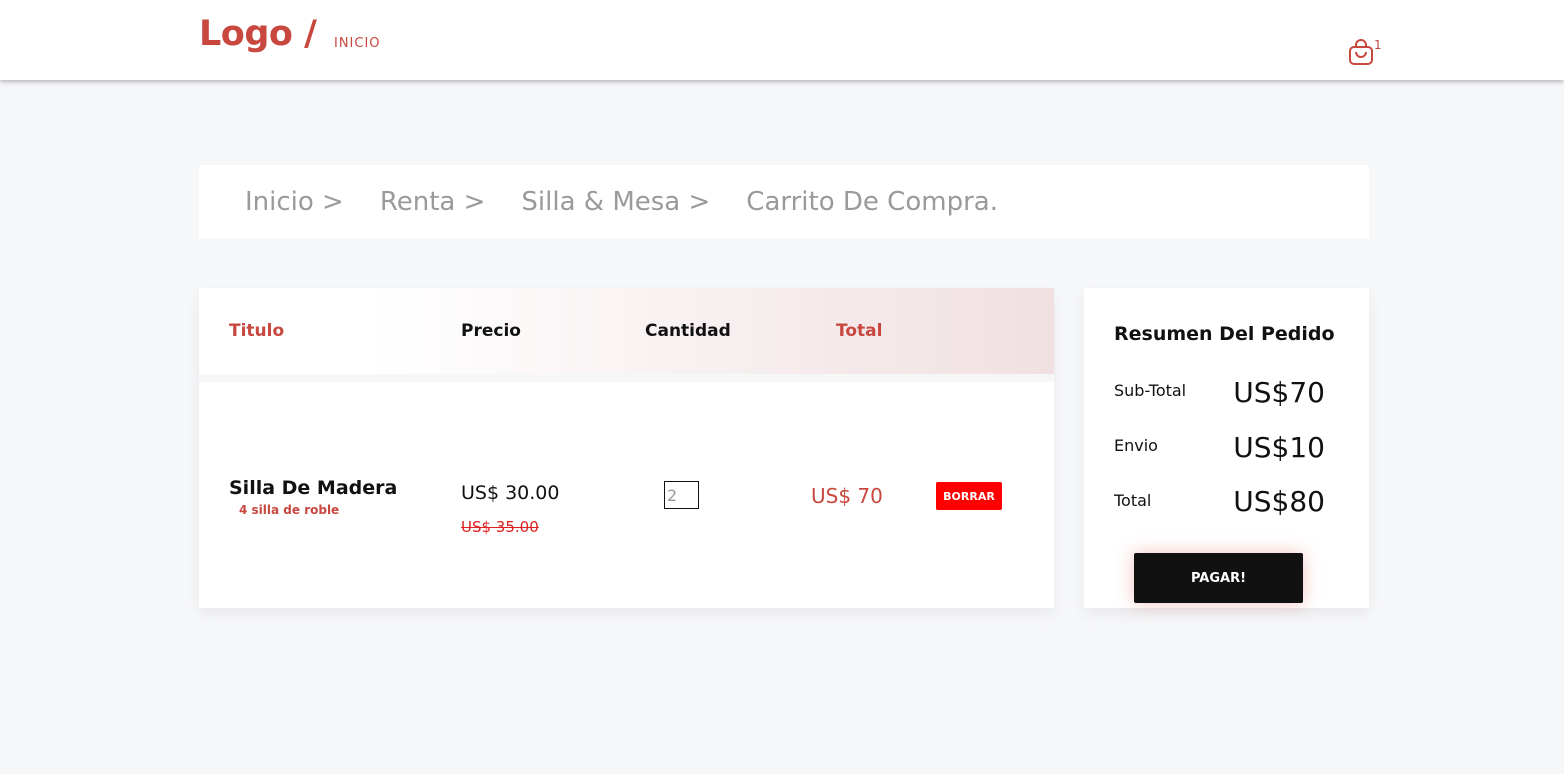  What do you see at coordinates (1378, 45) in the screenshot?
I see `cart-count-badge: 1` at bounding box center [1378, 45].